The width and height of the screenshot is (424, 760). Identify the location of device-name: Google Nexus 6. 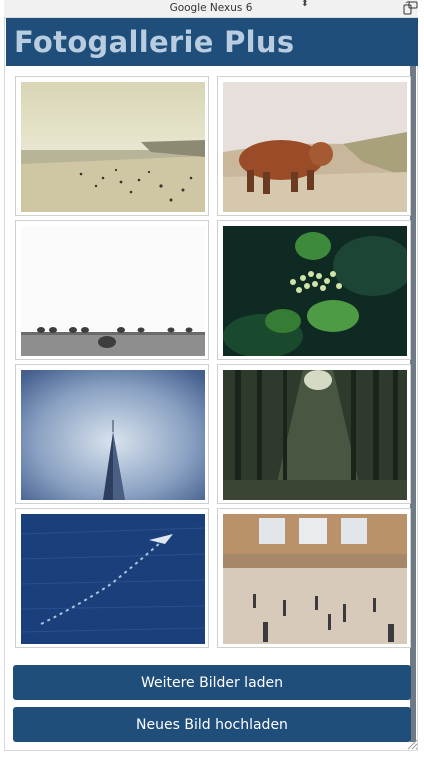
(211, 8).